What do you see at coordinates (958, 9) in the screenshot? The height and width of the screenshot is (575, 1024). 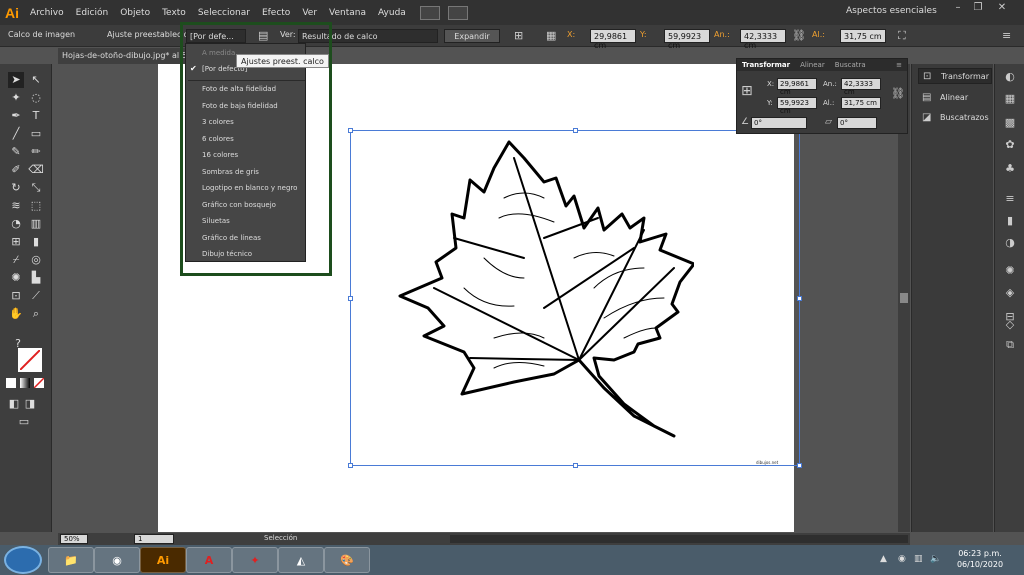 I see `minimize-icon: –` at bounding box center [958, 9].